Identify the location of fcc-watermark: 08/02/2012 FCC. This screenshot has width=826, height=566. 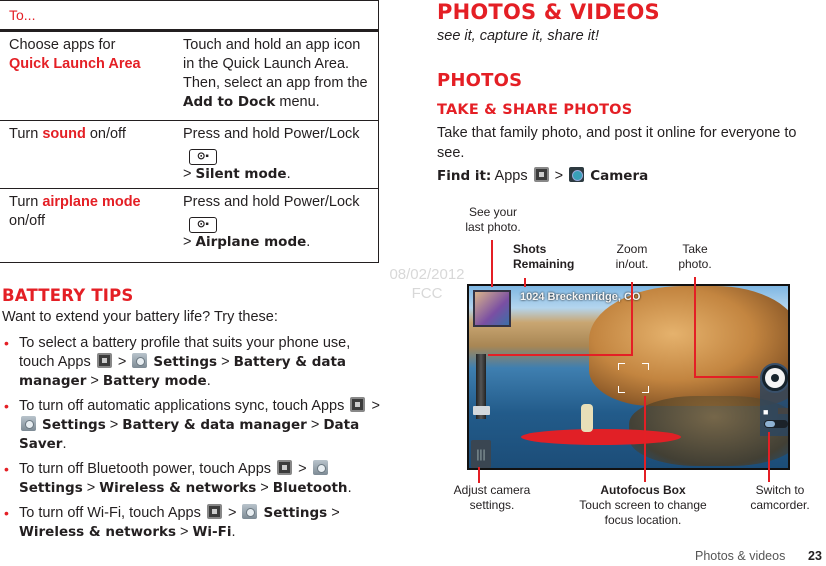
(427, 284).